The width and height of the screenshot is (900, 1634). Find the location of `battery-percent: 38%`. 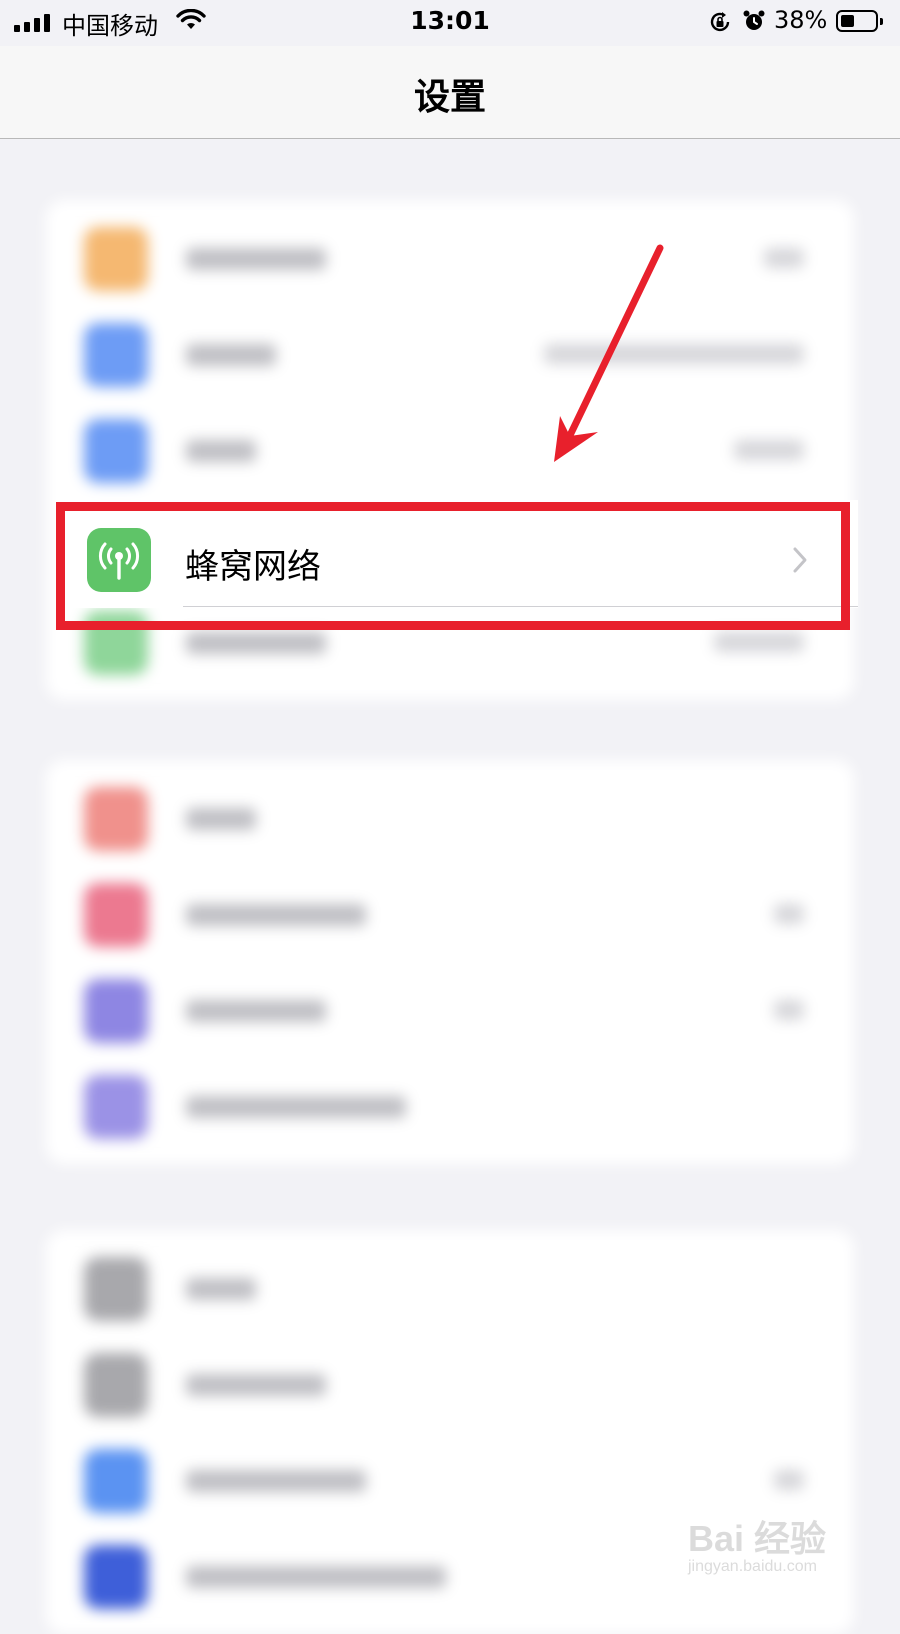

battery-percent: 38% is located at coordinates (801, 20).